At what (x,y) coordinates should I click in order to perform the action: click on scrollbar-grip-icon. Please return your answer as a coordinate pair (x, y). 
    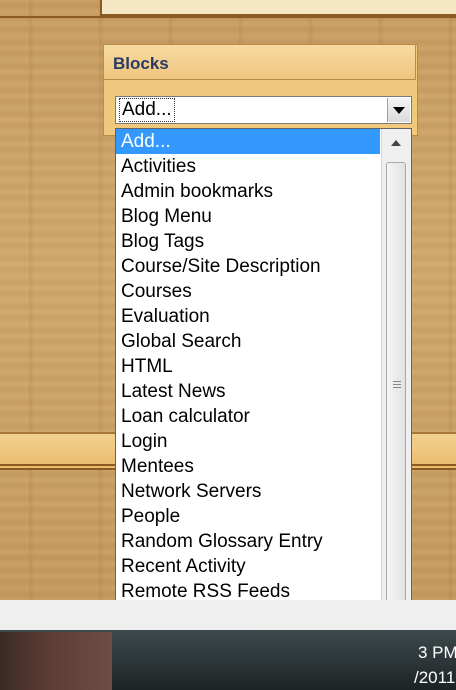
    Looking at the image, I should click on (397, 385).